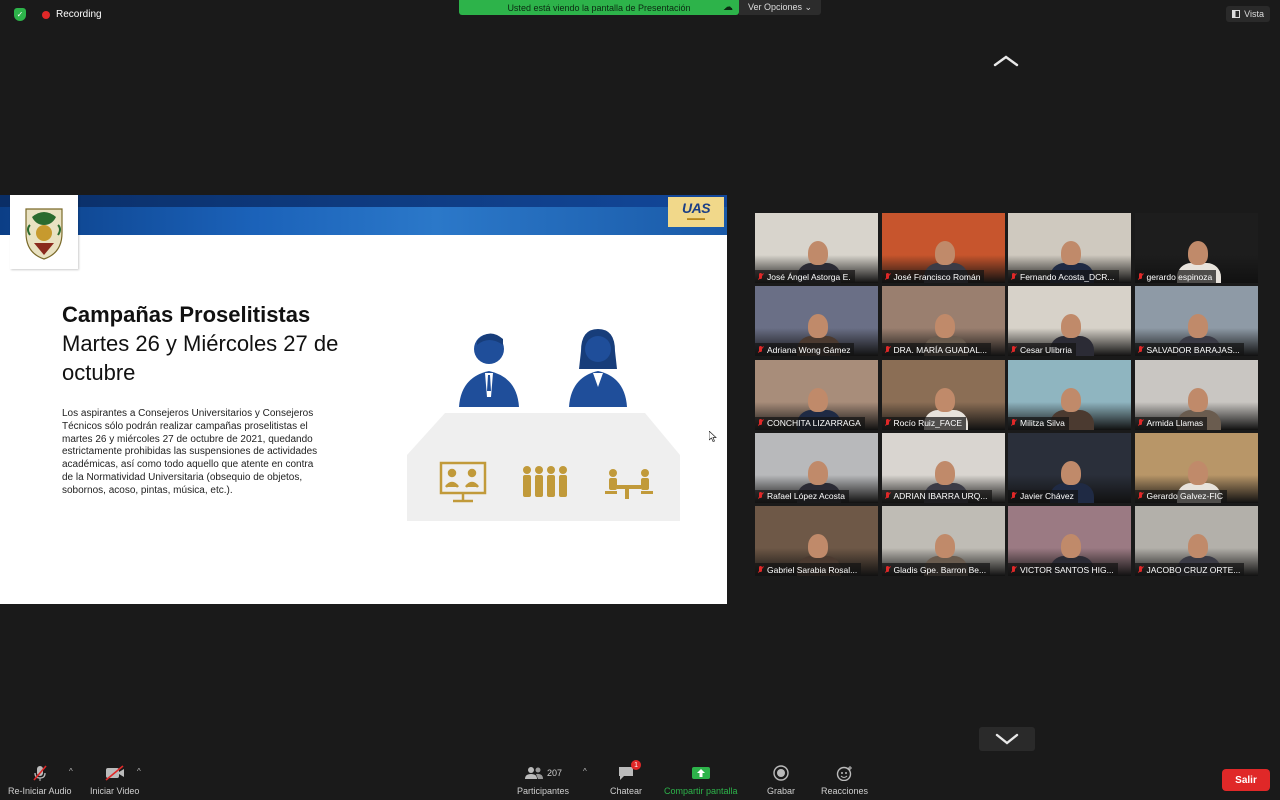 This screenshot has width=1280, height=800. What do you see at coordinates (543, 780) in the screenshot?
I see `participants-button: 207 Participantes` at bounding box center [543, 780].